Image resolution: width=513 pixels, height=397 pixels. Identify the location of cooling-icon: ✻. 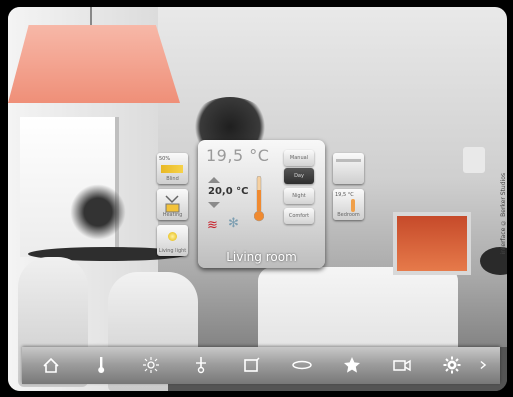
(233, 223).